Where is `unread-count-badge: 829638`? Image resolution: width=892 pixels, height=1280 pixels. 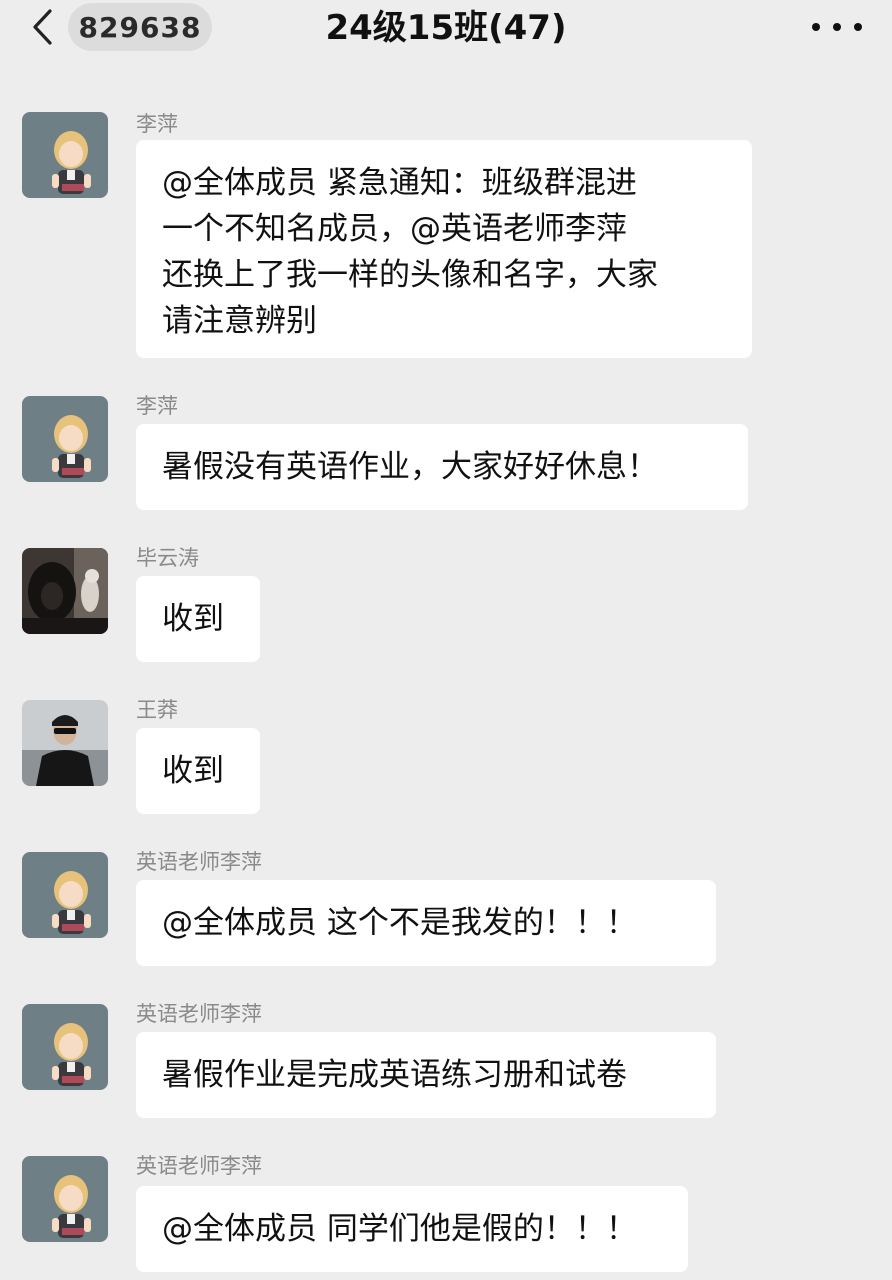 unread-count-badge: 829638 is located at coordinates (140, 27).